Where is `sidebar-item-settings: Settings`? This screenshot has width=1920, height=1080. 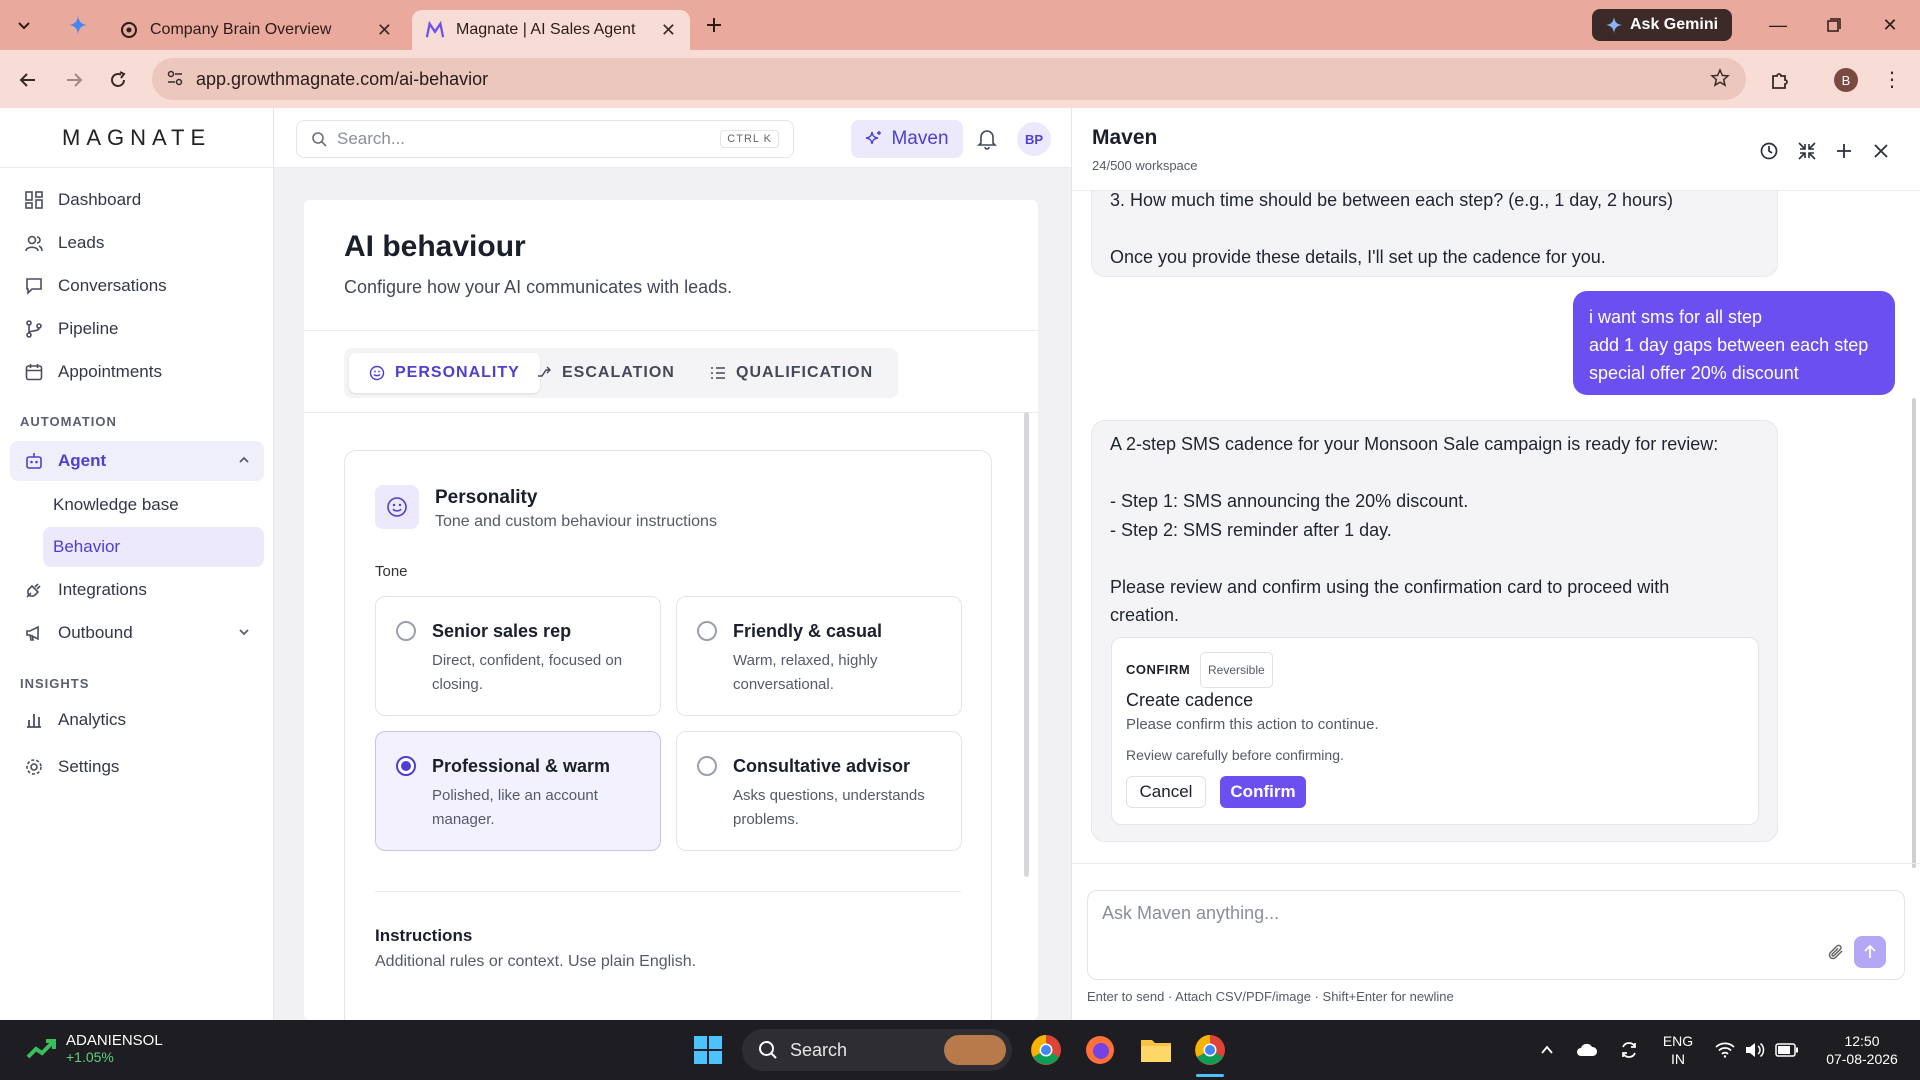 sidebar-item-settings: Settings is located at coordinates (137, 767).